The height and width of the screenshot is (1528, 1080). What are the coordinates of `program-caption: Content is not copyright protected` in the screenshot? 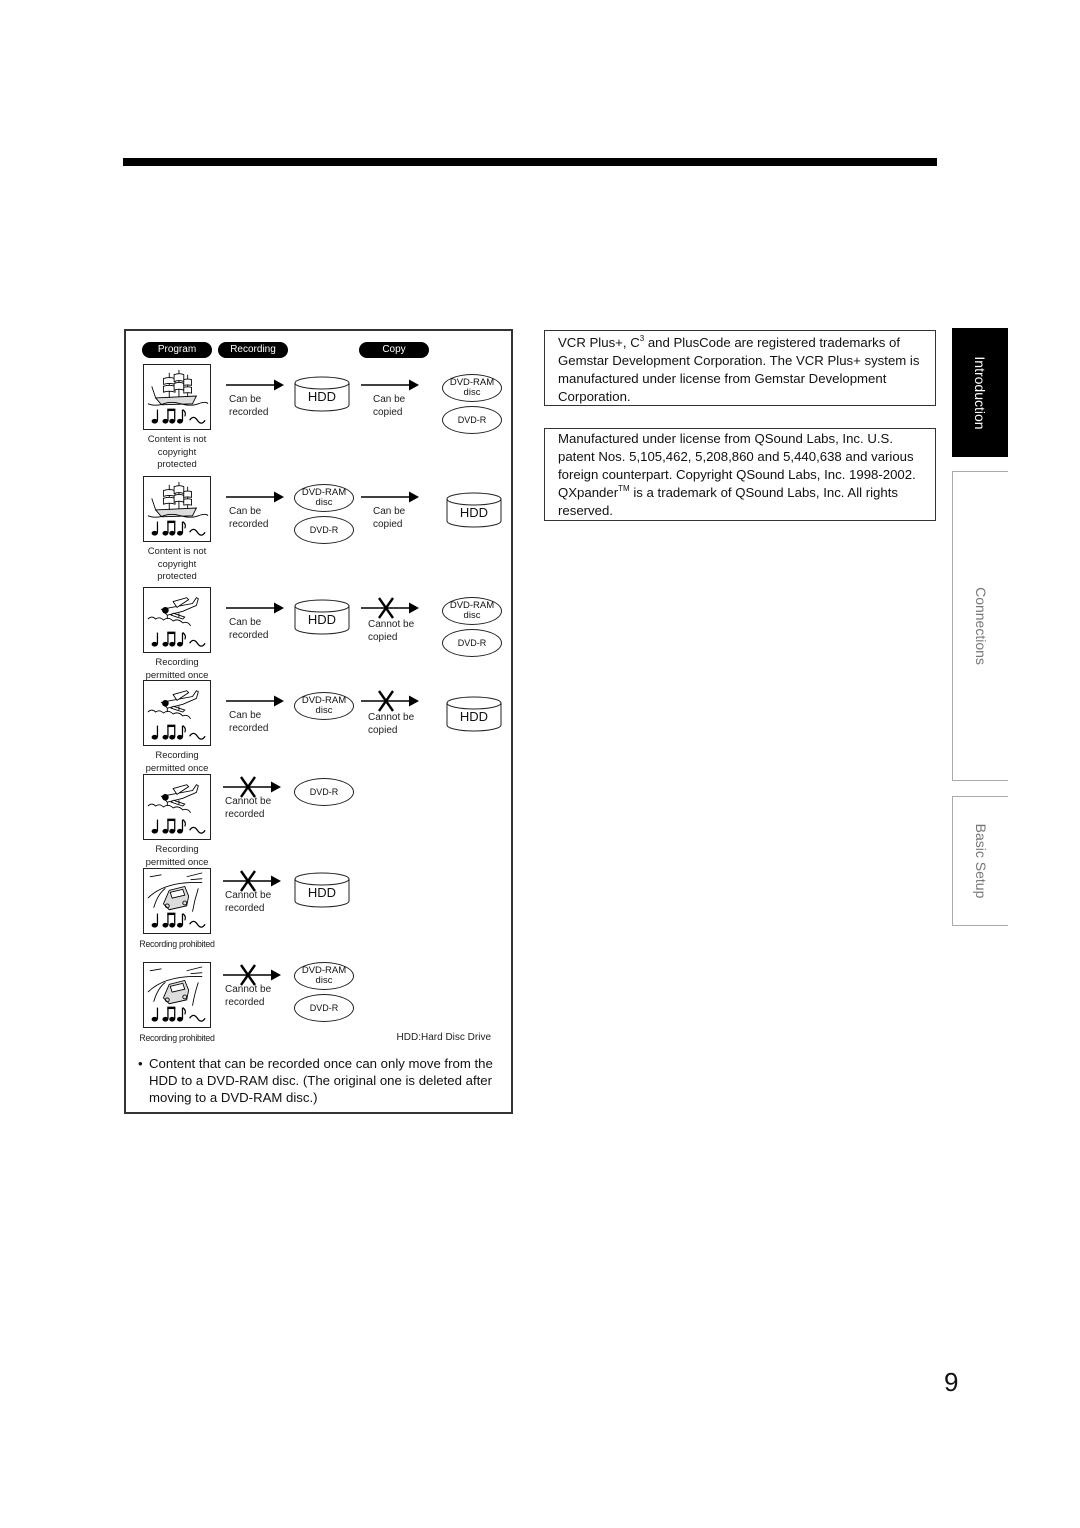 It's located at (177, 453).